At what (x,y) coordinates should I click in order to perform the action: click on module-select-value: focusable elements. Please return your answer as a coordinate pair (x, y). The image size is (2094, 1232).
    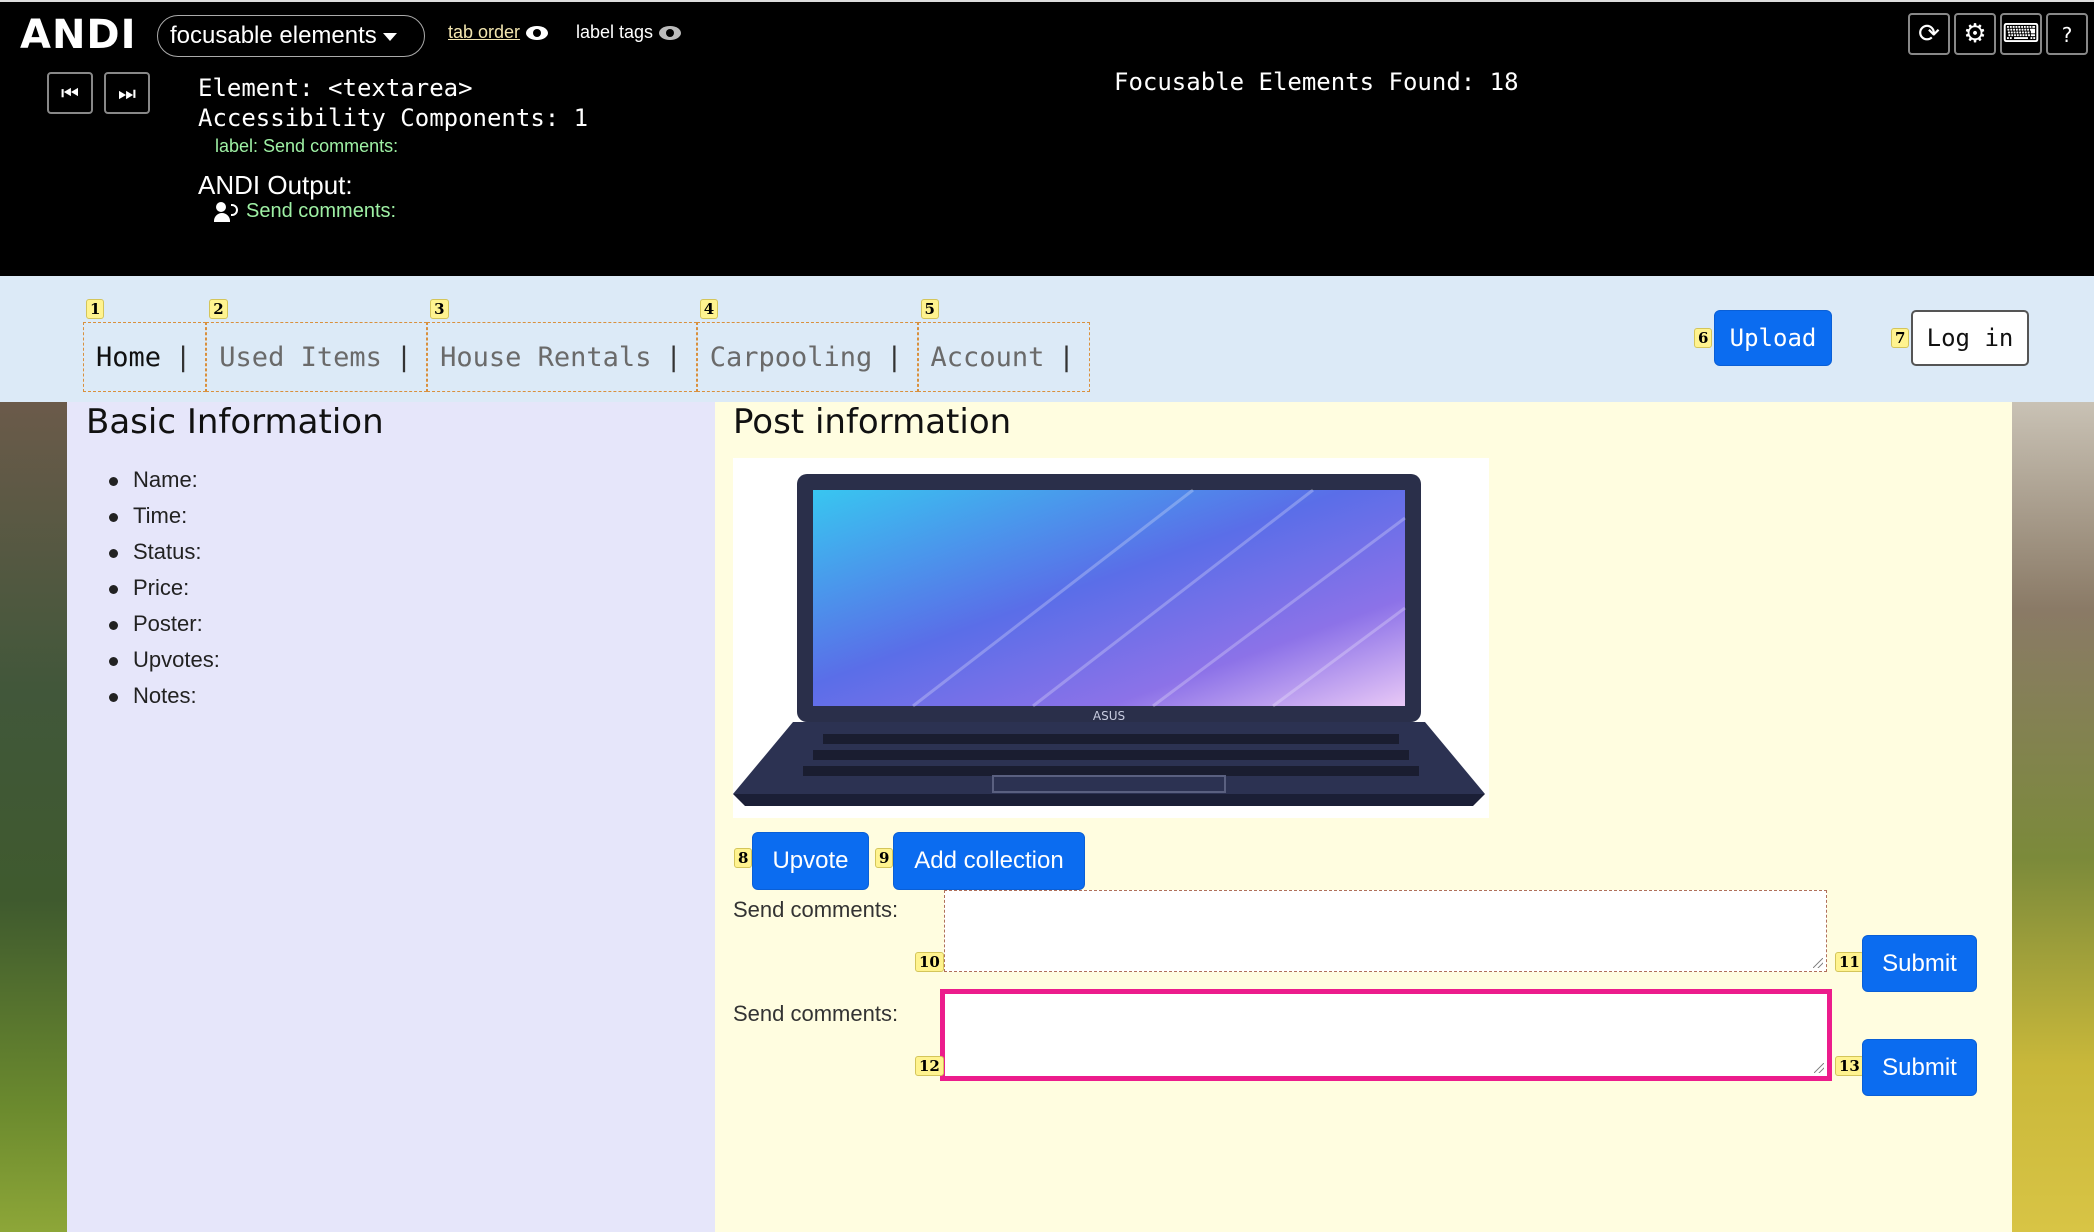
    Looking at the image, I should click on (273, 35).